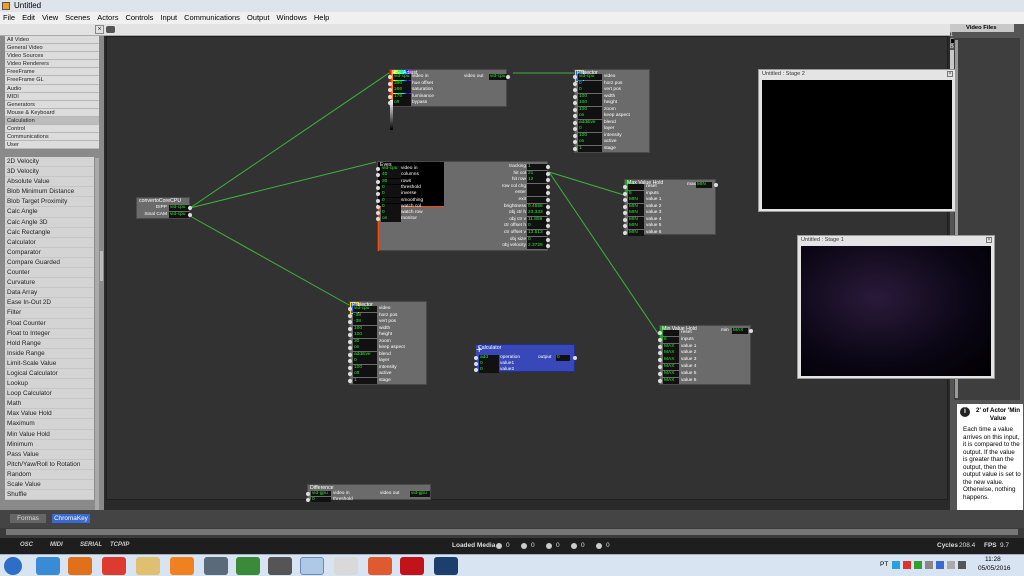 This screenshot has height=576, width=1024. What do you see at coordinates (49, 444) in the screenshot?
I see `actor-item: Minimum` at bounding box center [49, 444].